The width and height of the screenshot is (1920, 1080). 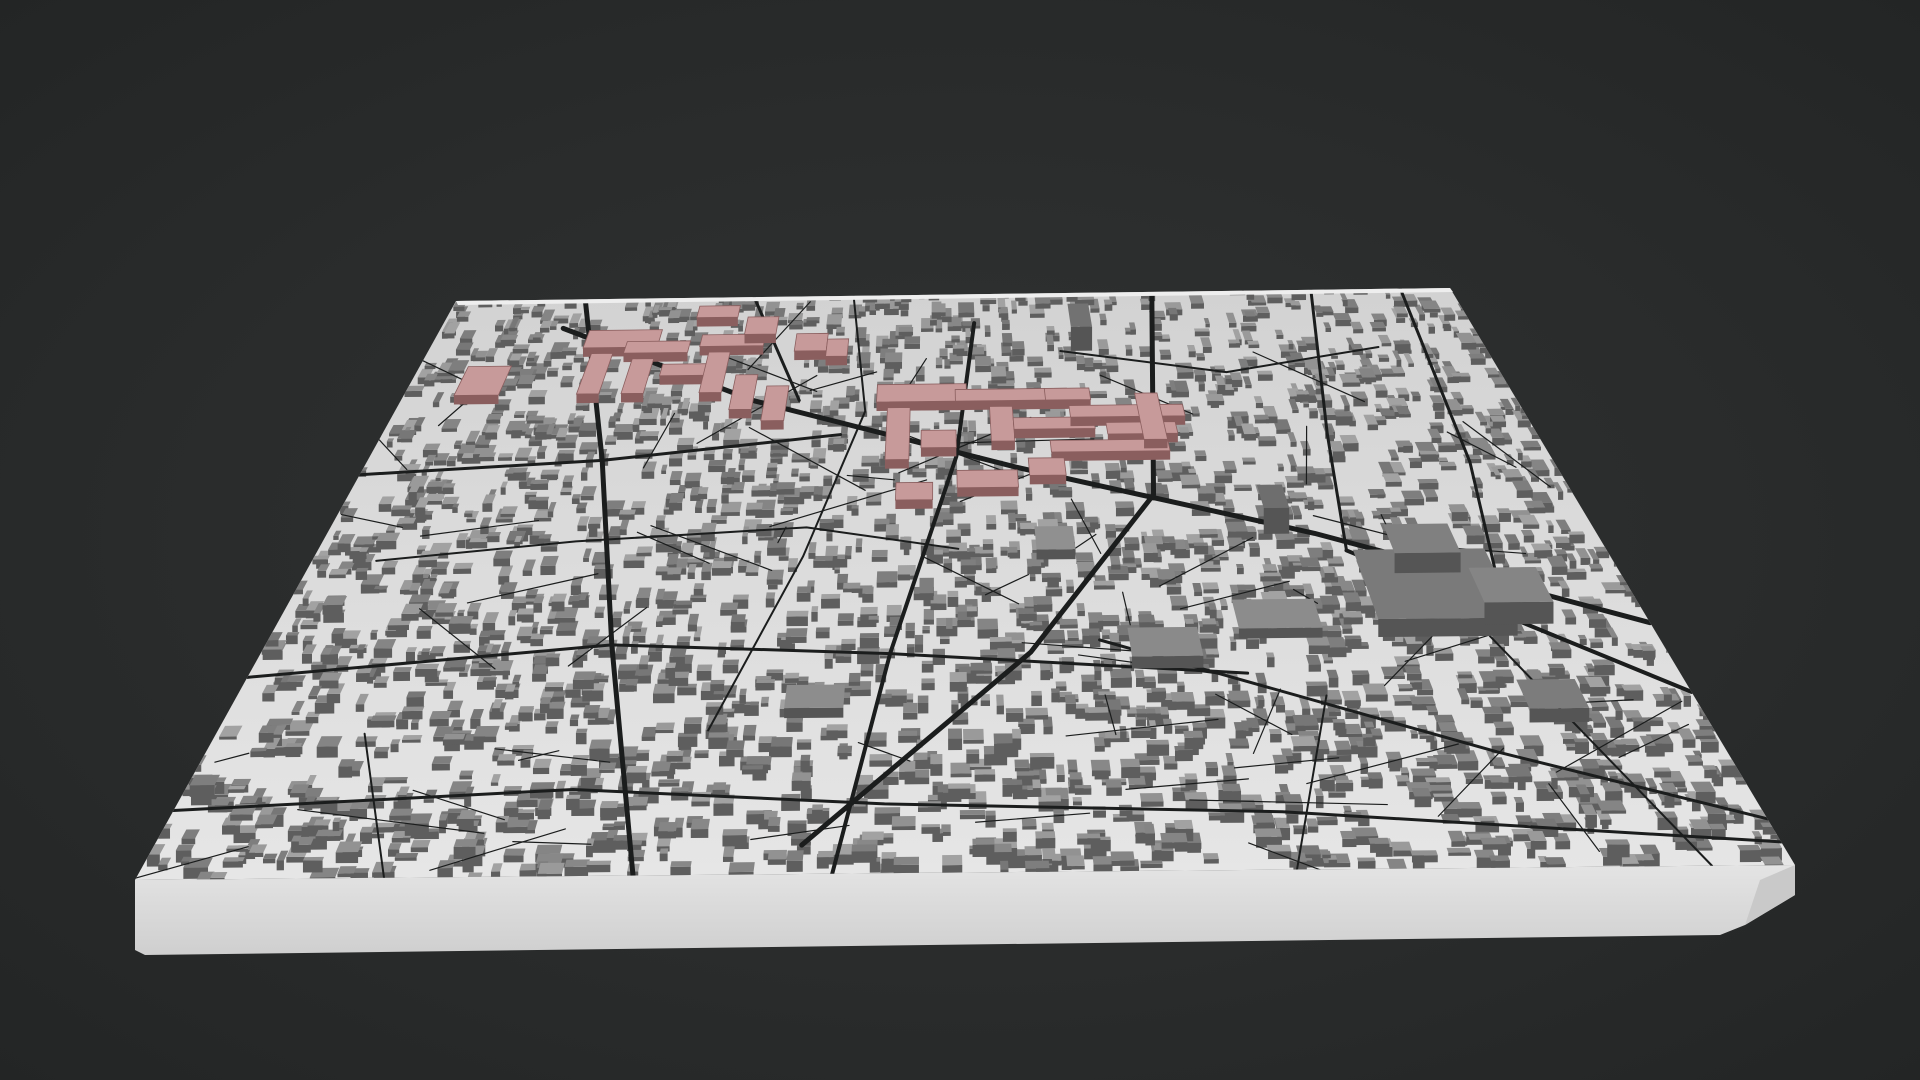 What do you see at coordinates (965, 910) in the screenshot?
I see `model-front-side` at bounding box center [965, 910].